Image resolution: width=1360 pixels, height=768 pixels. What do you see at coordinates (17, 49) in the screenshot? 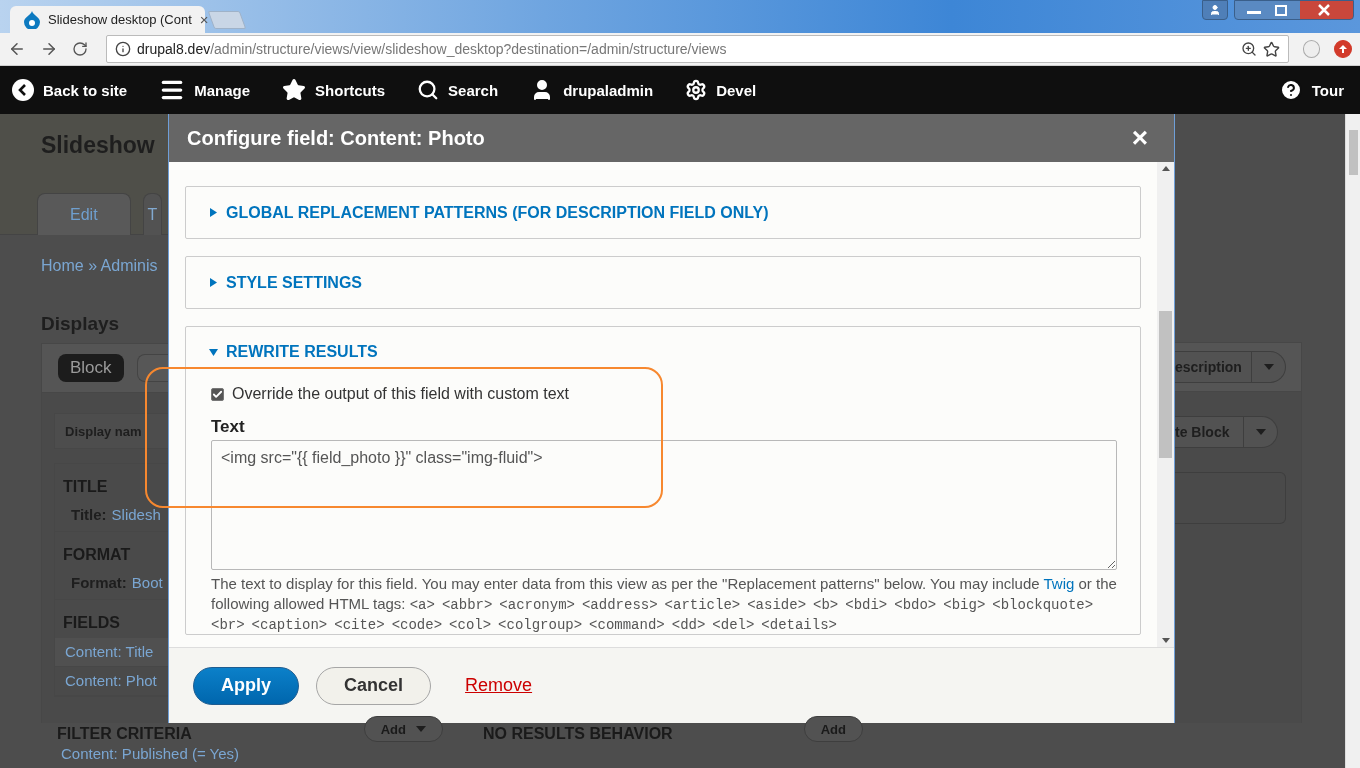
I see `back-icon` at bounding box center [17, 49].